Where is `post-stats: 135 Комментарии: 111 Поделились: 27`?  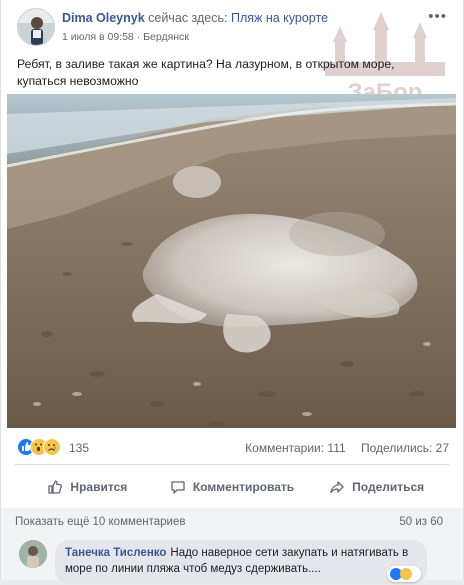
post-stats: 135 Комментарии: 111 Поделились: 27 is located at coordinates (232, 449).